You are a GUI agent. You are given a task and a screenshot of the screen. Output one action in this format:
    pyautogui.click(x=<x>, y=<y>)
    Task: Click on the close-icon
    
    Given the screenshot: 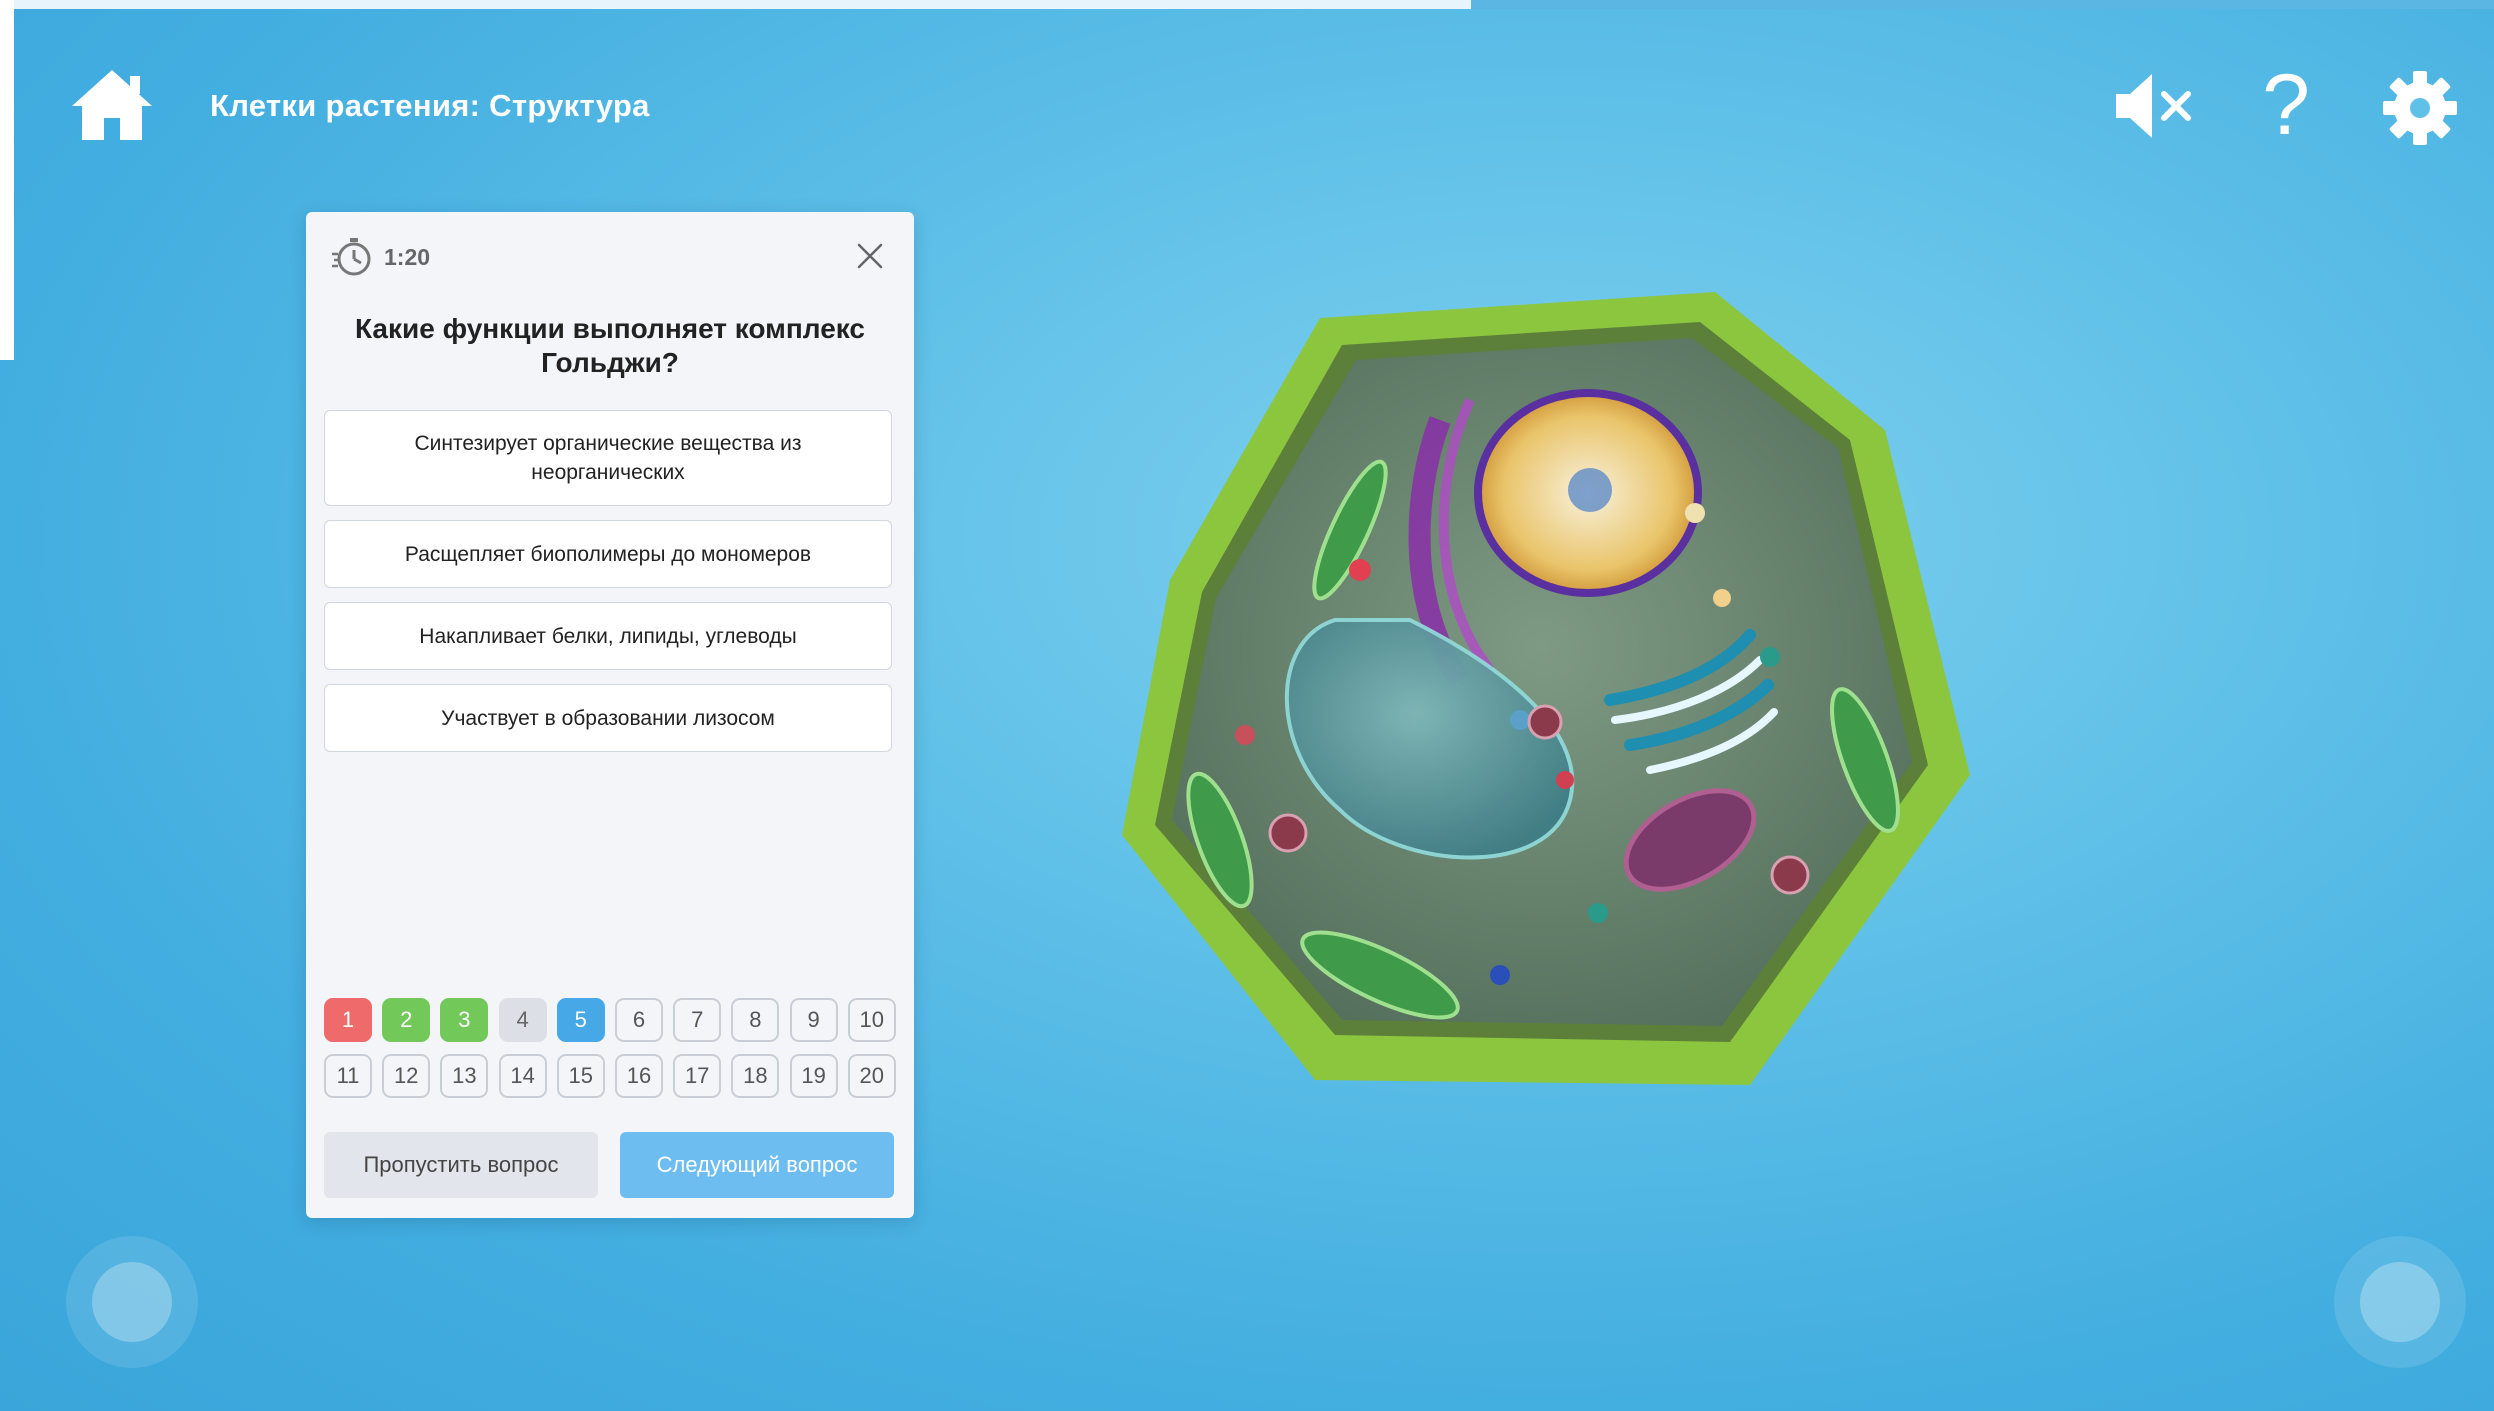 What is the action you would take?
    pyautogui.click(x=870, y=256)
    